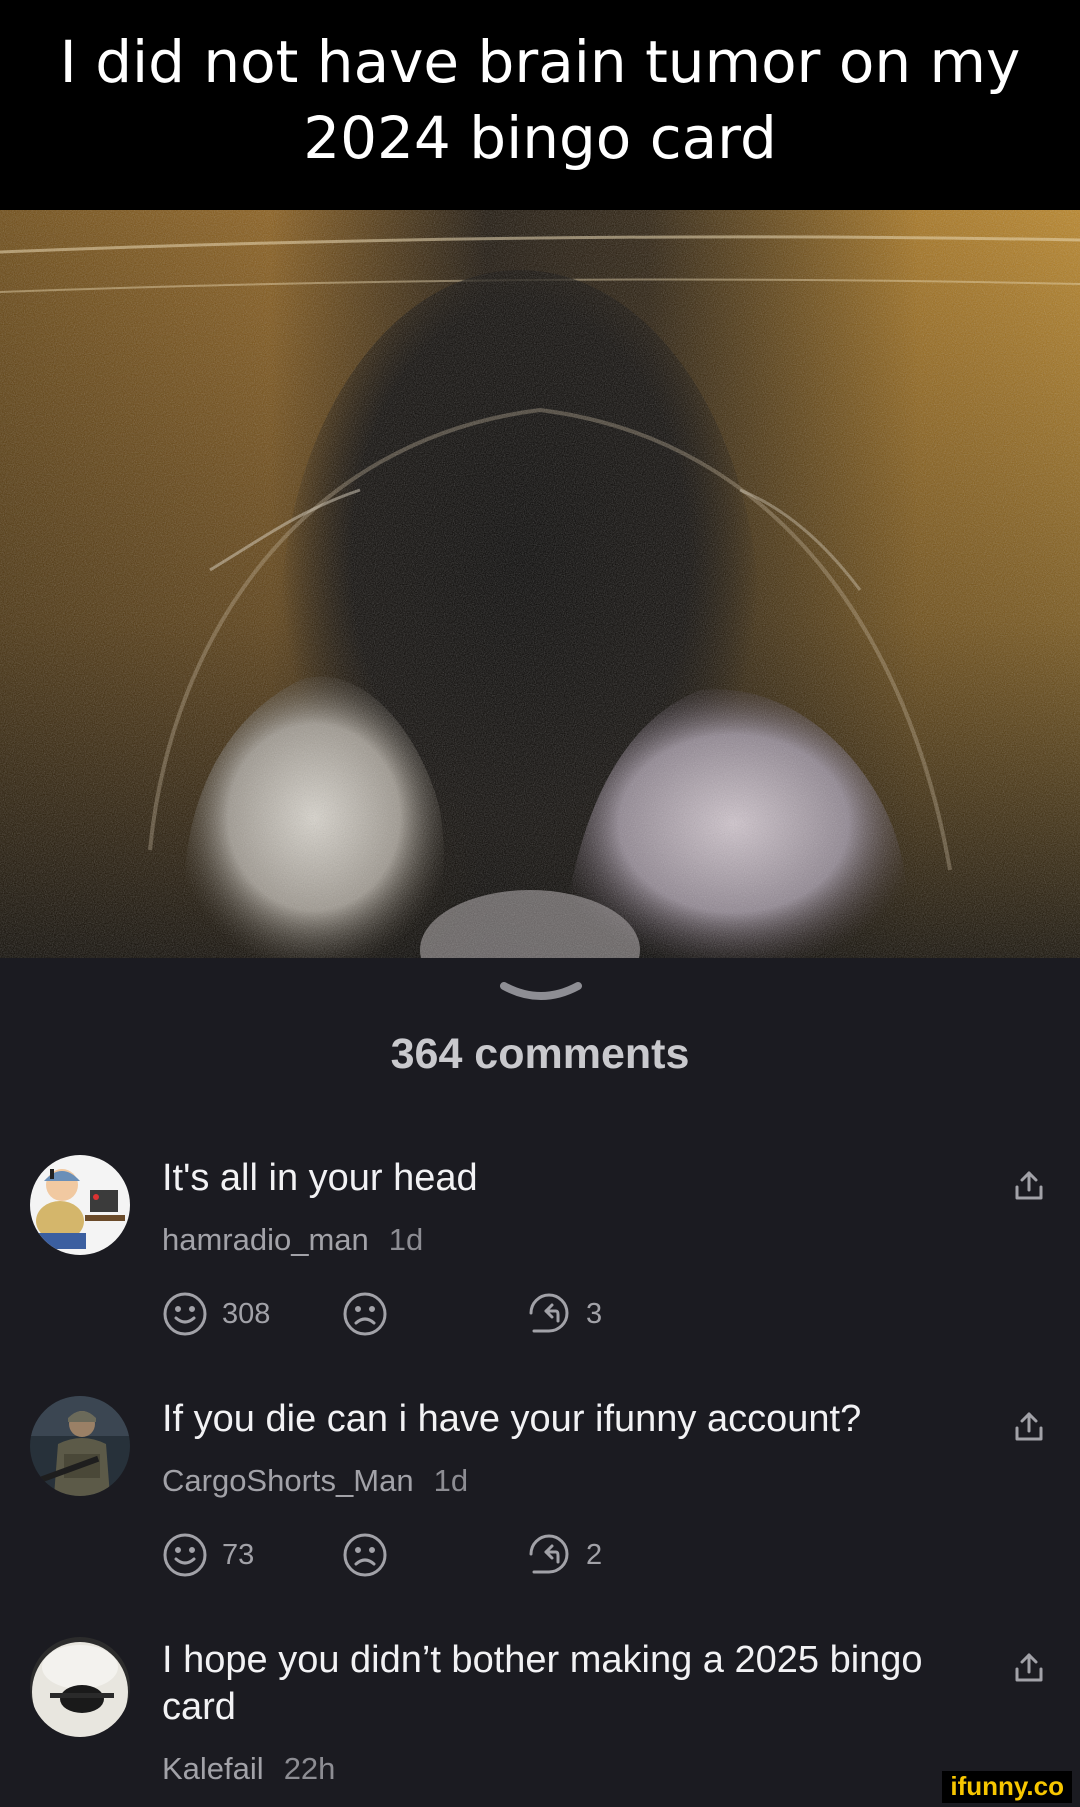 This screenshot has height=1807, width=1080. What do you see at coordinates (320, 1178) in the screenshot?
I see `comment-text: It's all in your head` at bounding box center [320, 1178].